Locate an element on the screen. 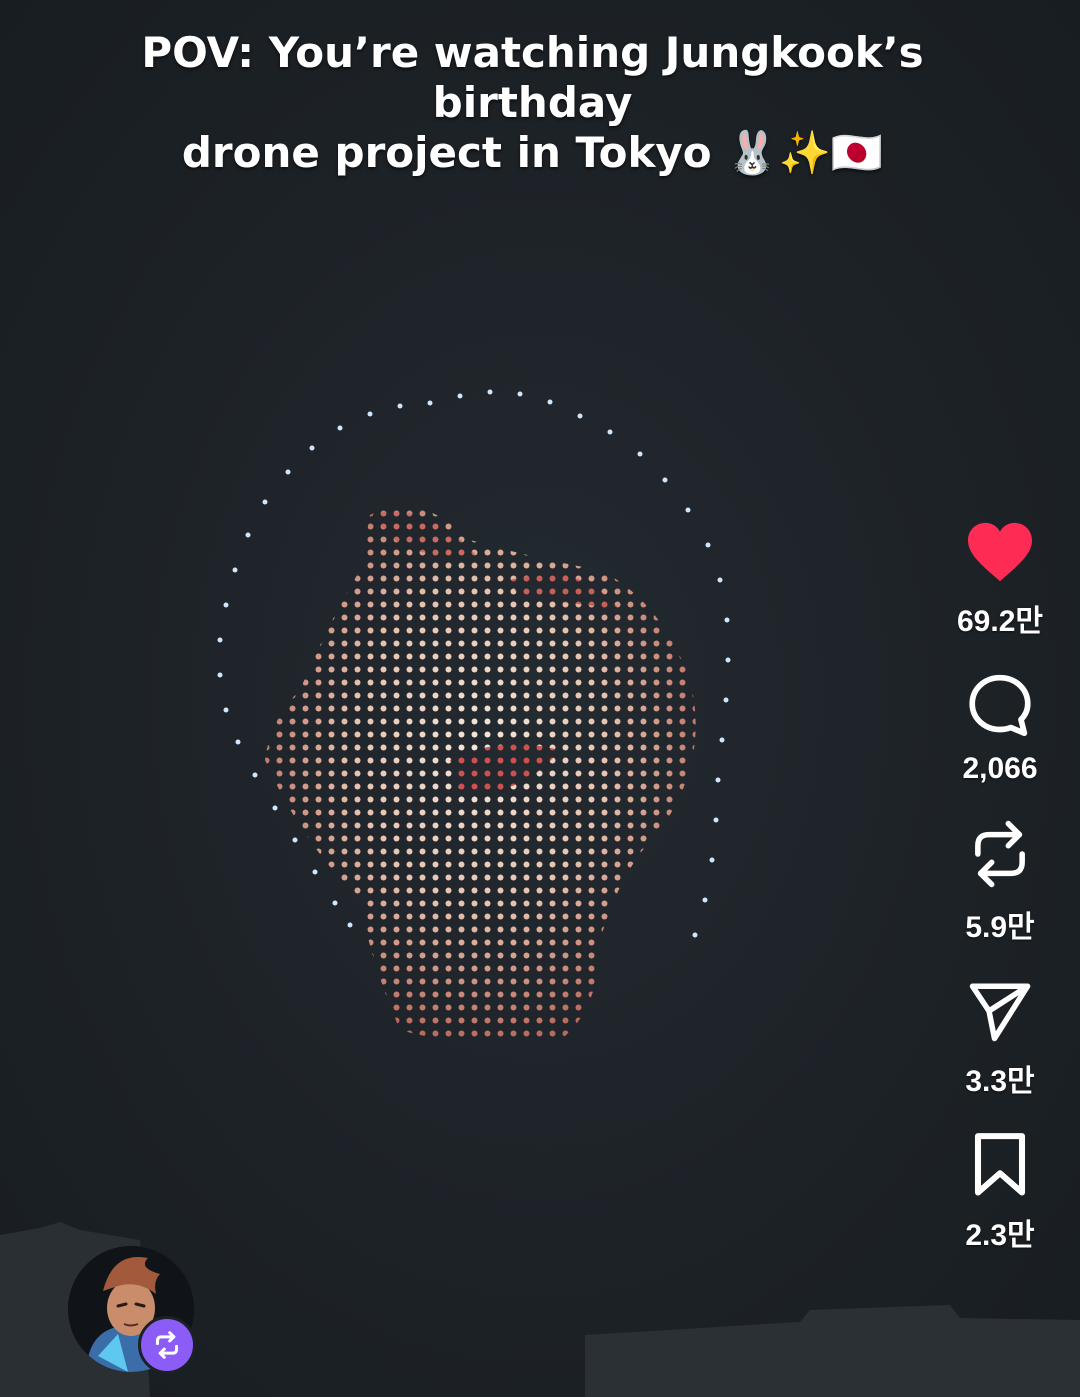  repost-badge is located at coordinates (167, 1345).